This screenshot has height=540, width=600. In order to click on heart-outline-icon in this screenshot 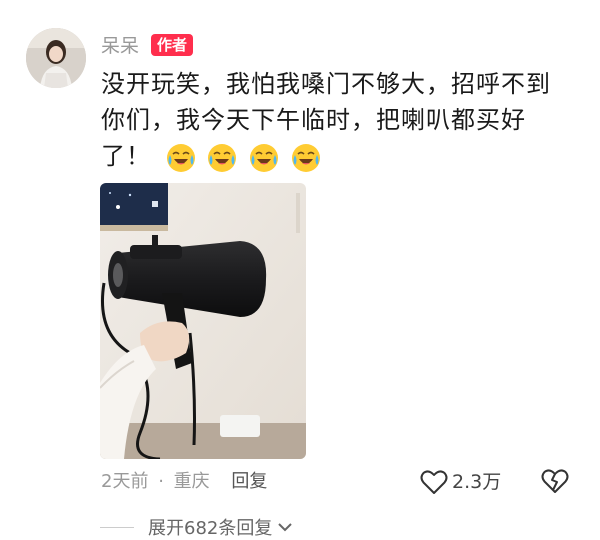, I will do `click(434, 482)`.